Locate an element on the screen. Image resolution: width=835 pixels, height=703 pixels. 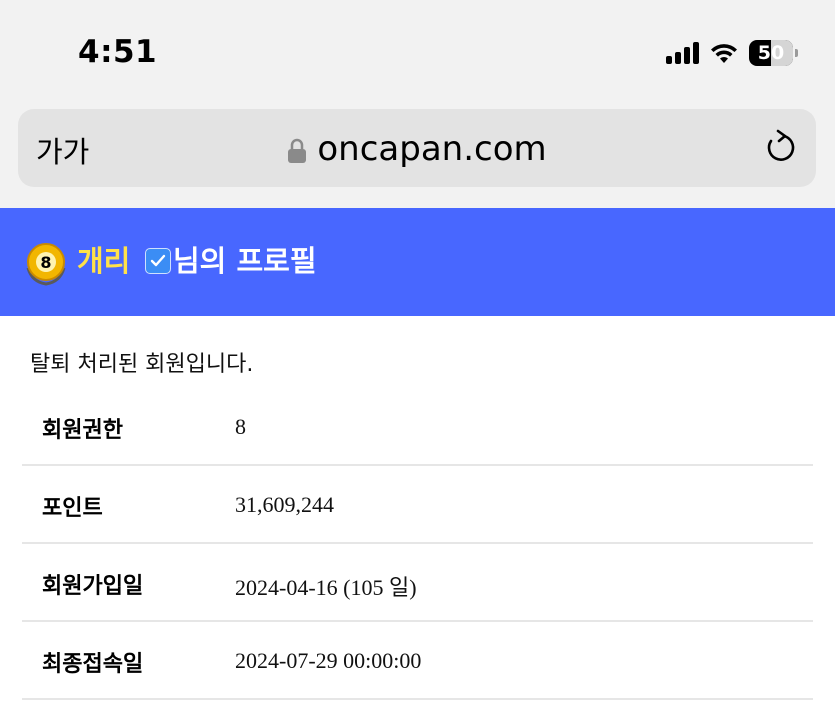
cellular-signal-icon is located at coordinates (682, 53).